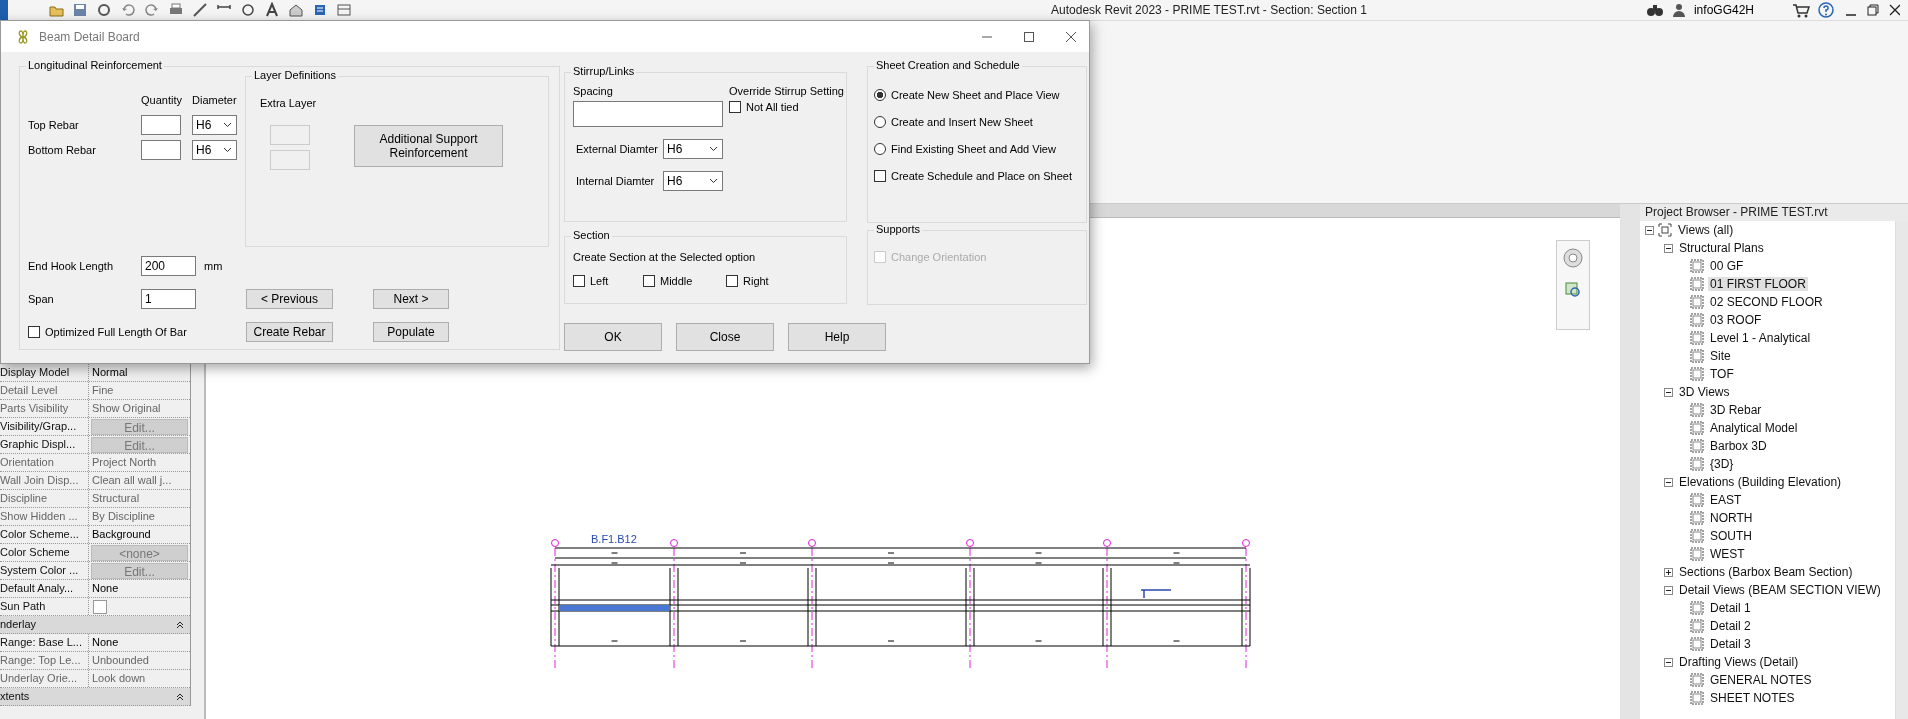 This screenshot has width=1908, height=719. What do you see at coordinates (1760, 338) in the screenshot?
I see `tree-item: Level 1 - Analytical` at bounding box center [1760, 338].